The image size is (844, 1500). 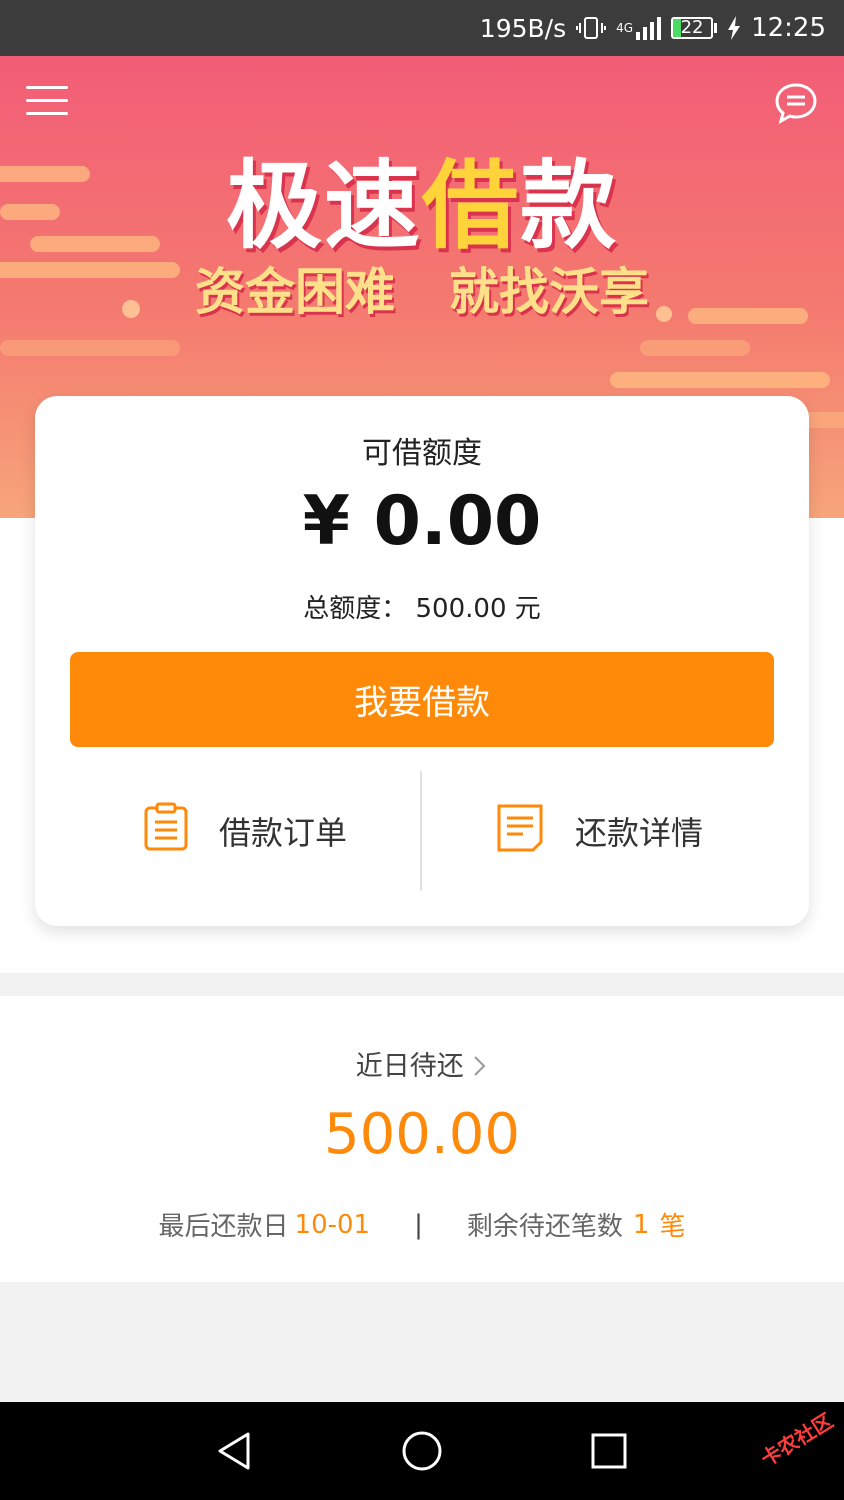 I want to click on banner-title-highlight: 借, so click(x=471, y=206).